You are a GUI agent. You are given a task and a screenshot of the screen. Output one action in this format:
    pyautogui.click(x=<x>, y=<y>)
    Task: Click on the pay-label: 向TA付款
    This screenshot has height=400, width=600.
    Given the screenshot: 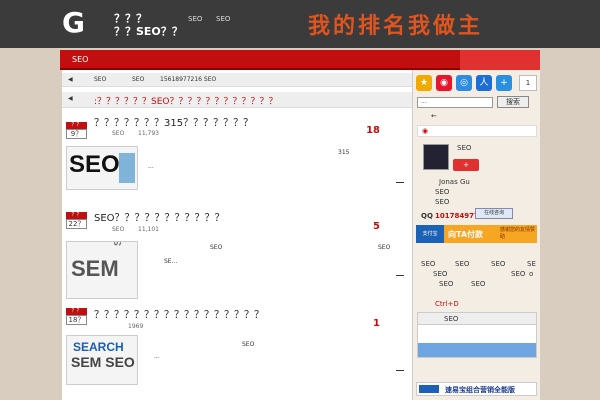 What is the action you would take?
    pyautogui.click(x=466, y=234)
    